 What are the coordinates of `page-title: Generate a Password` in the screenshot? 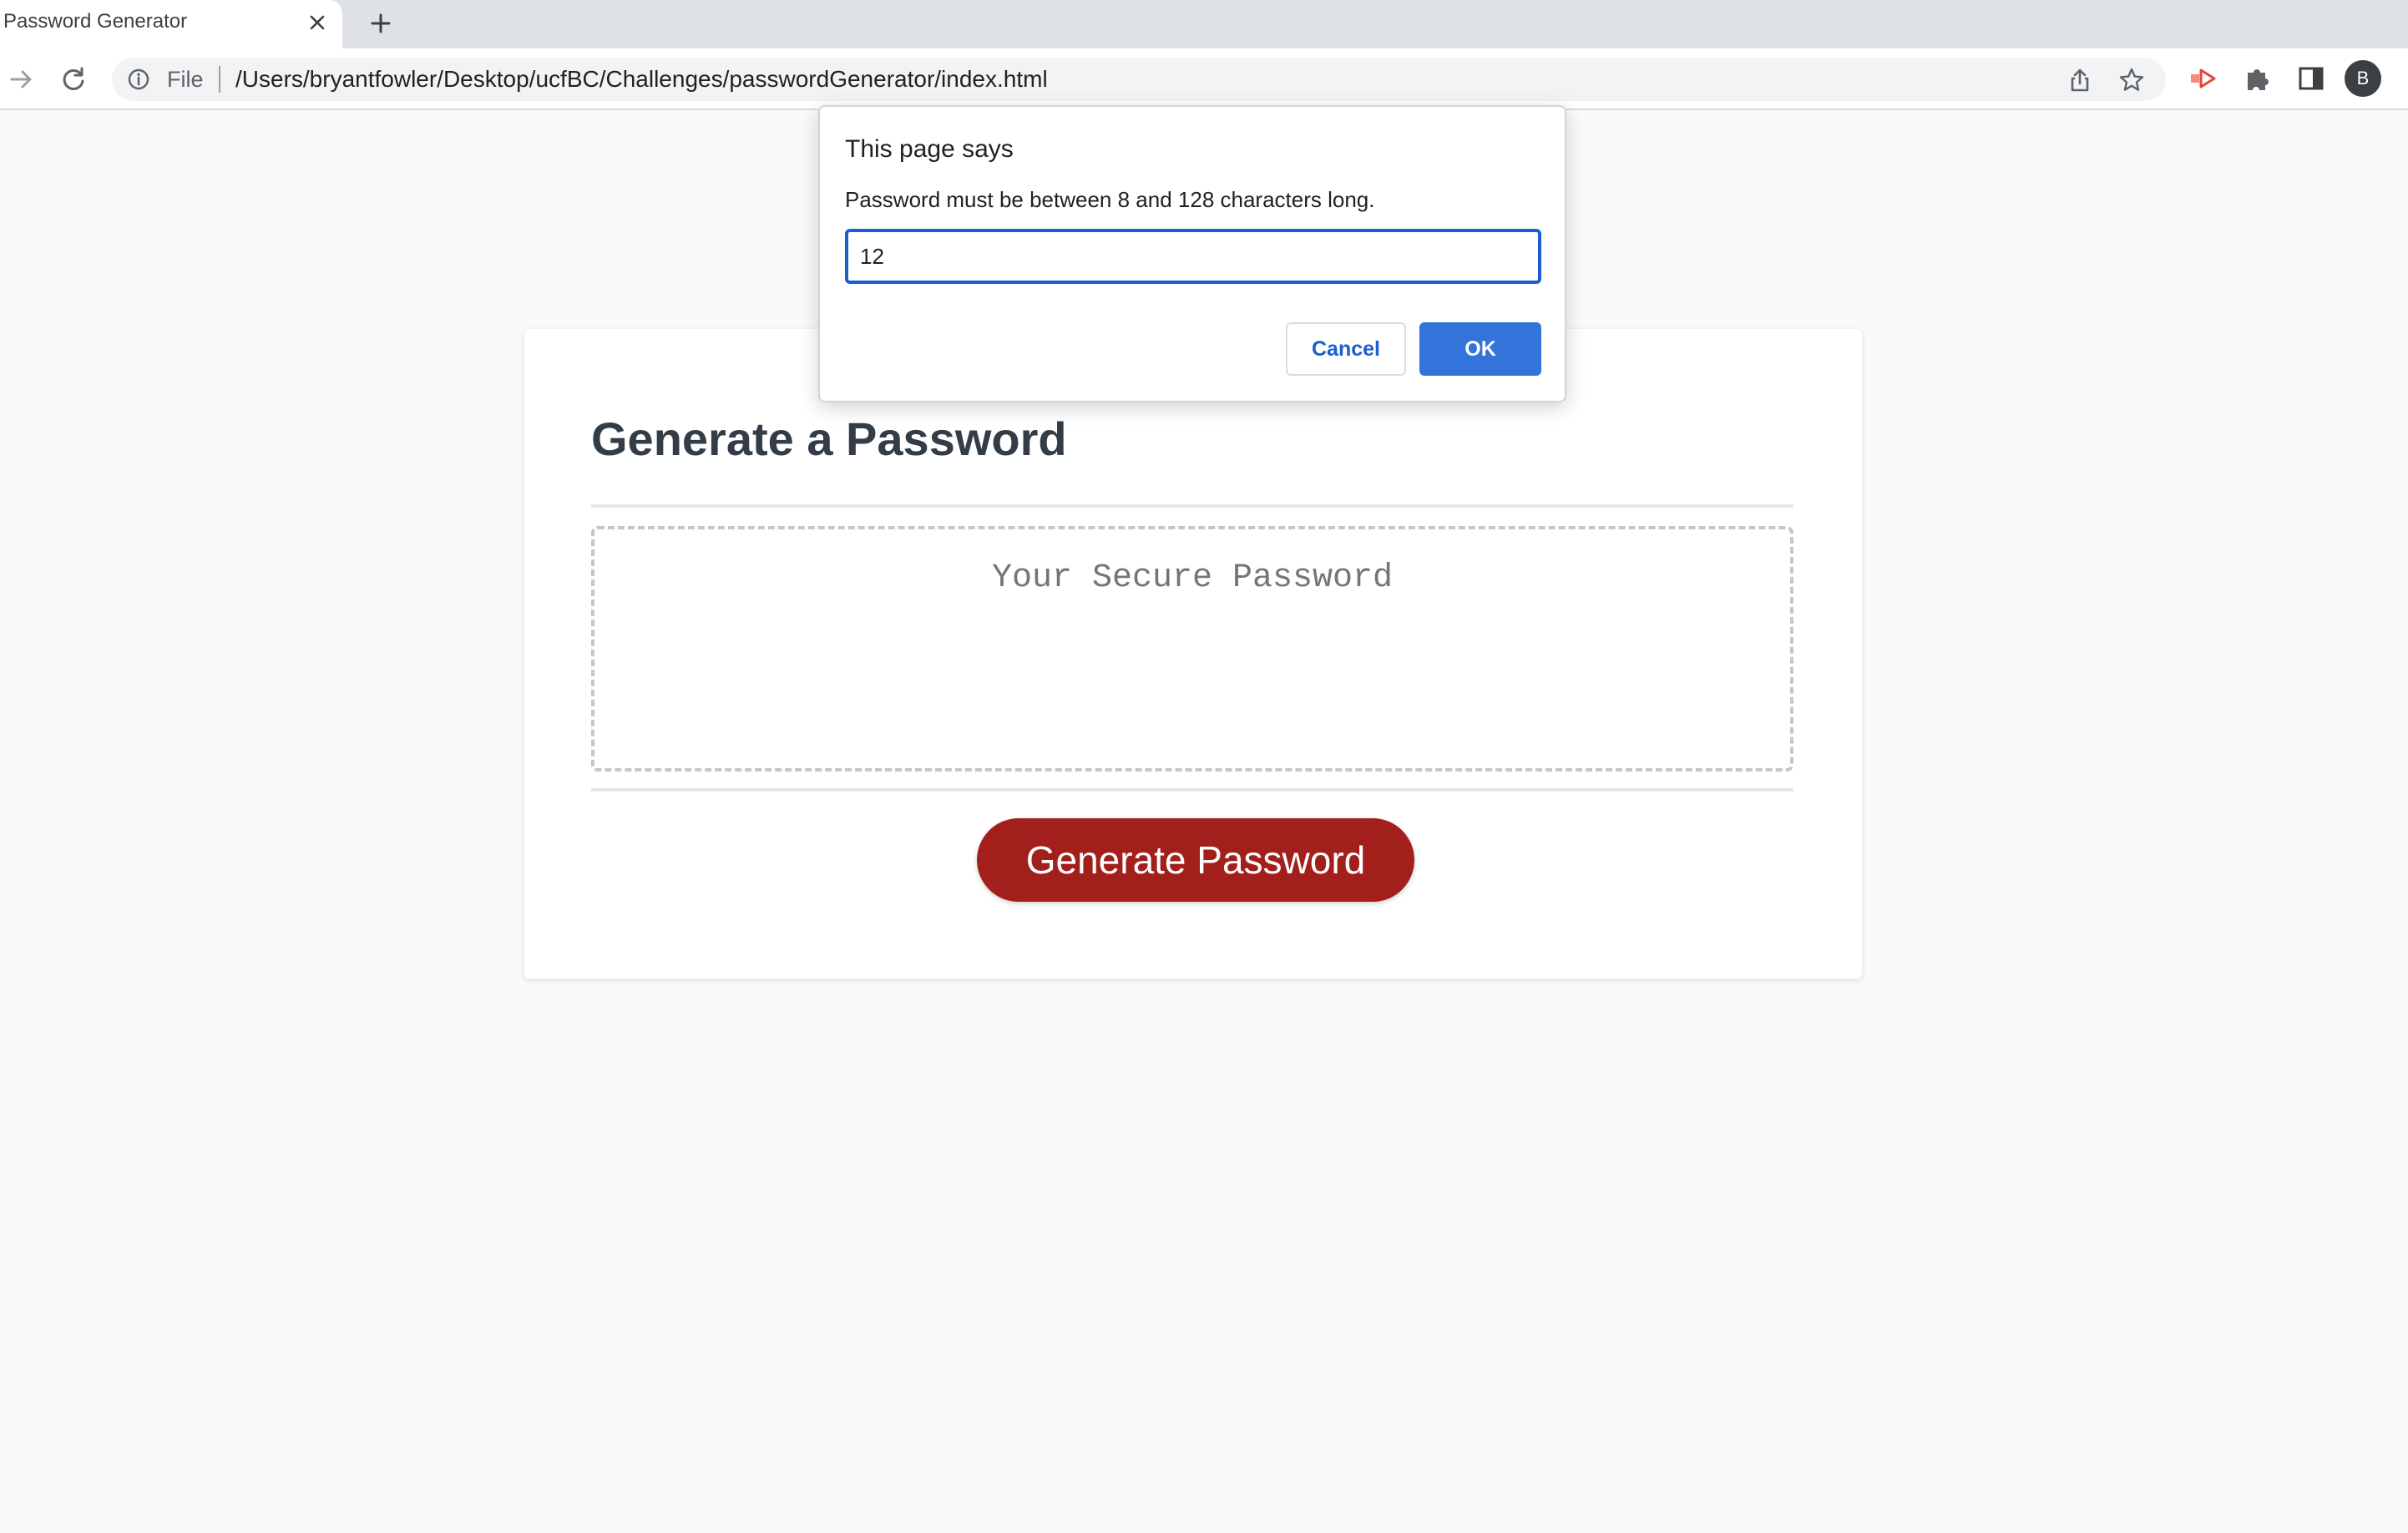 It's located at (829, 439).